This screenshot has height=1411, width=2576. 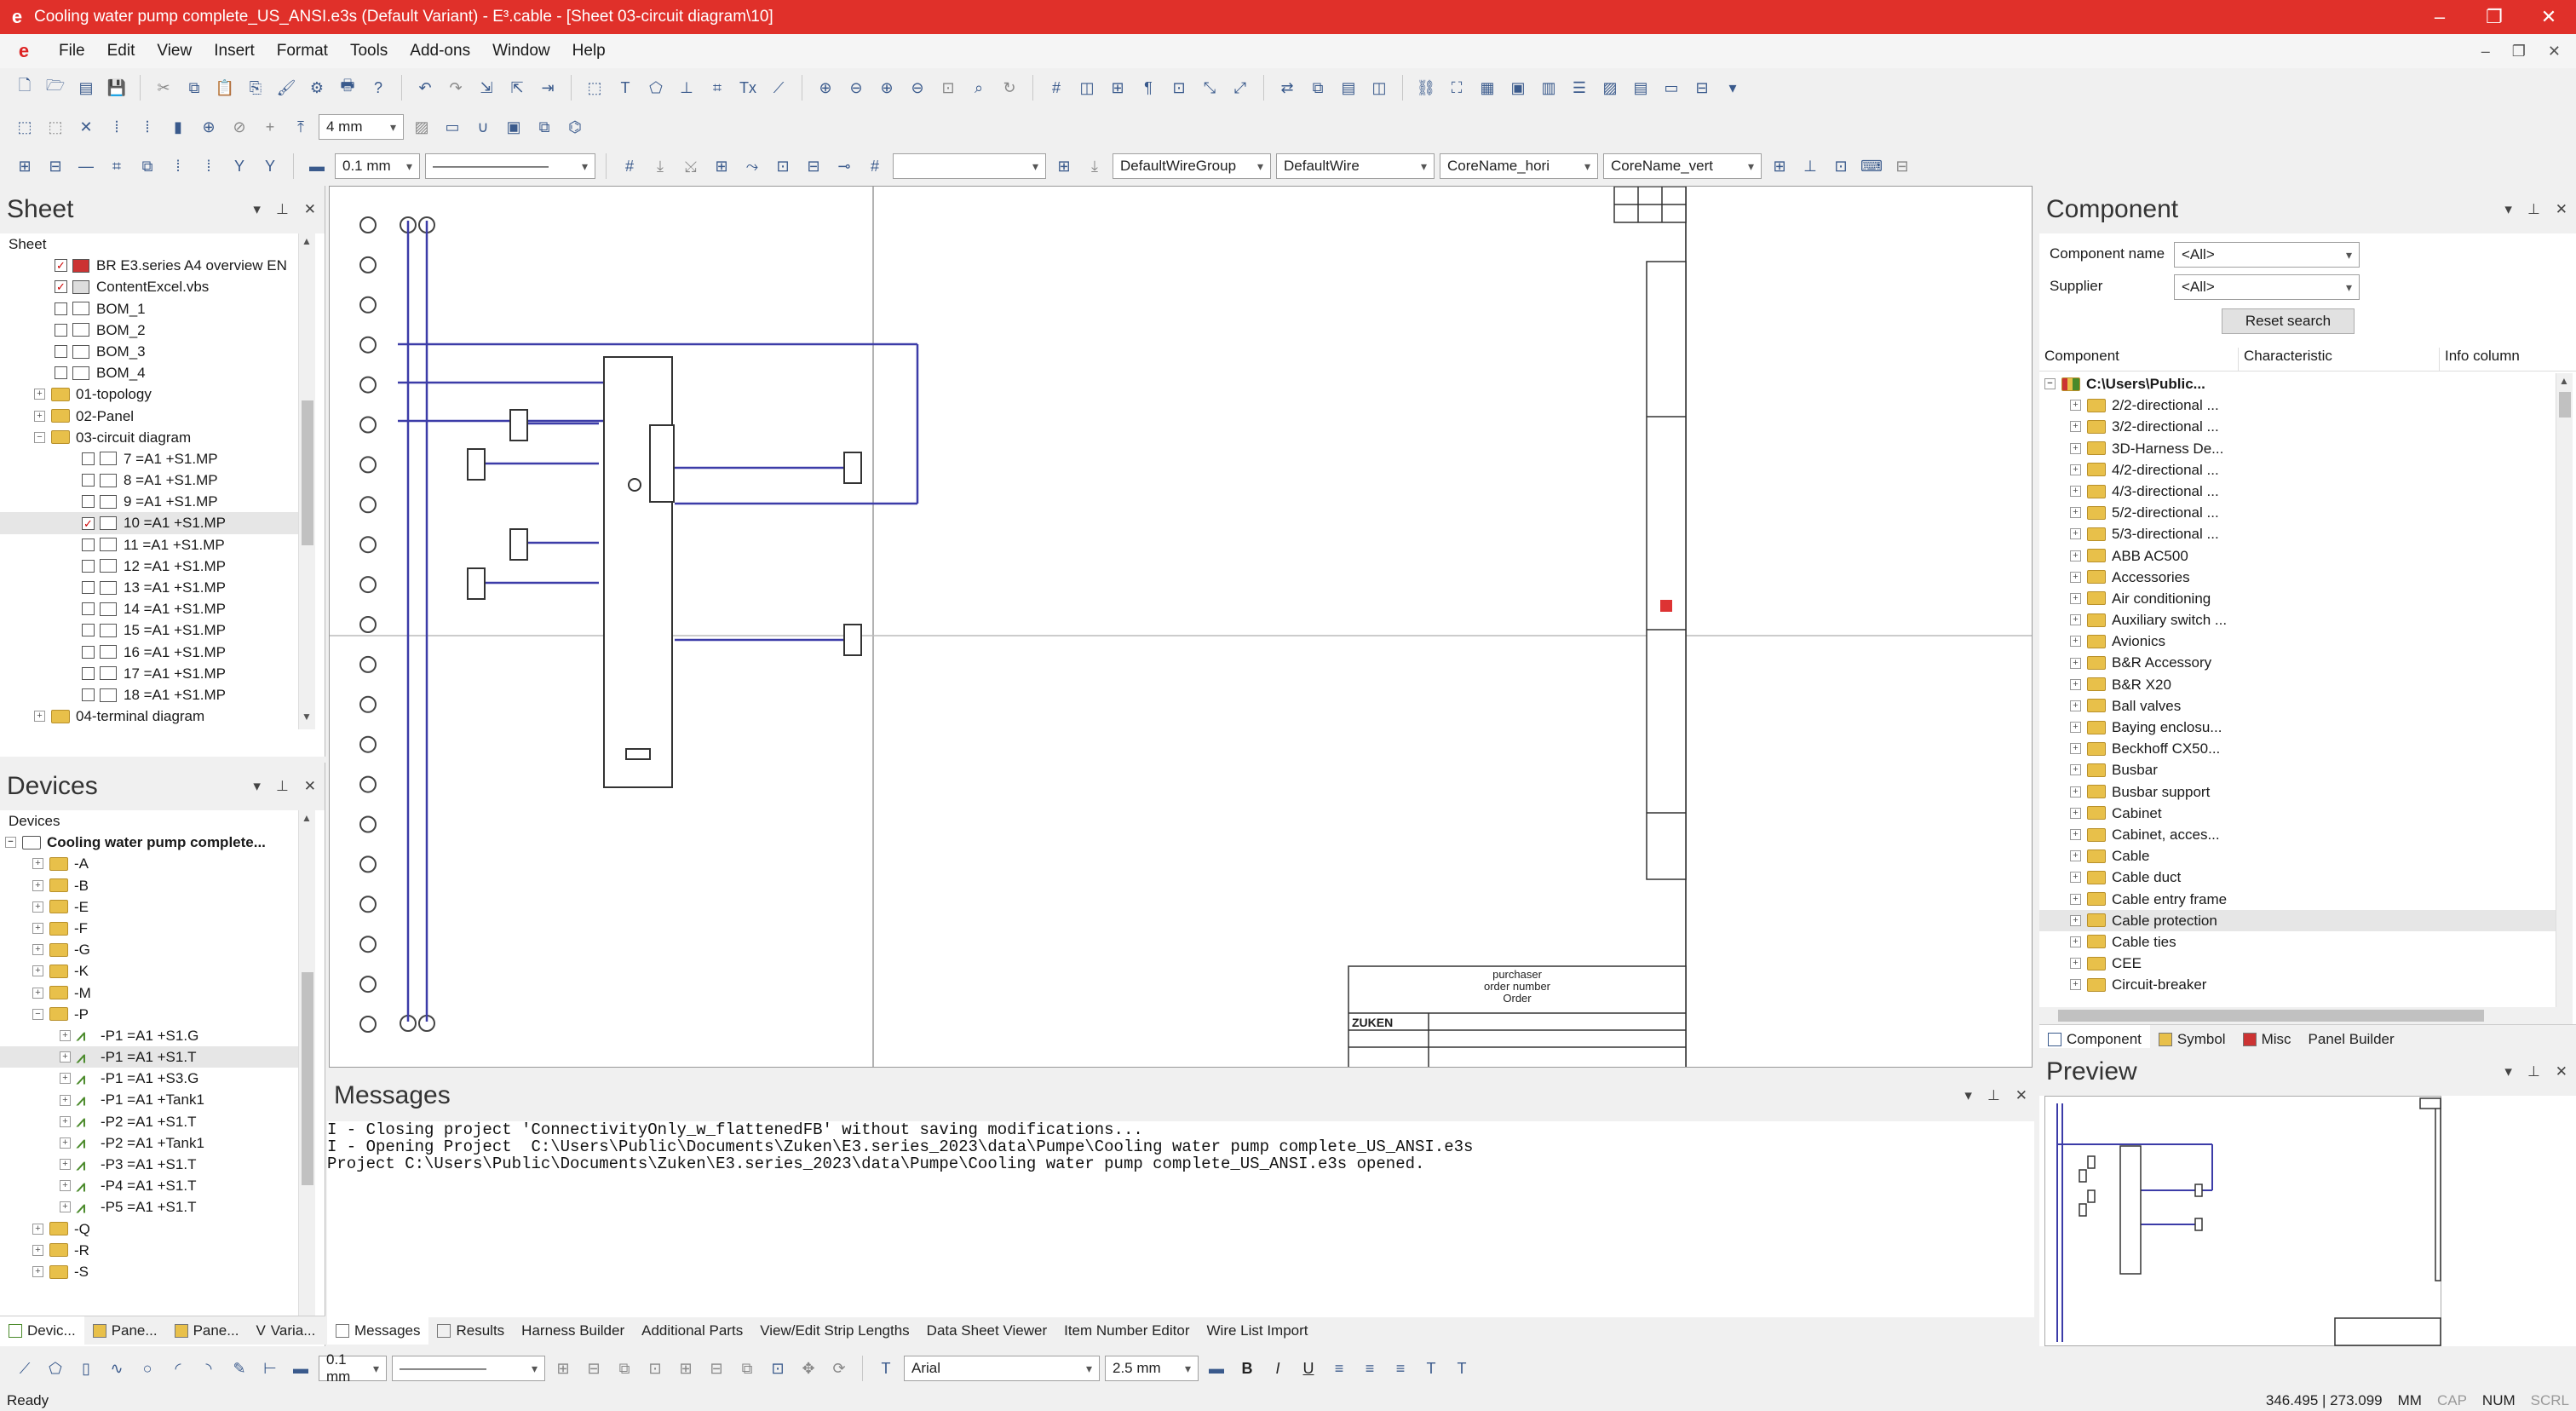 What do you see at coordinates (2297, 984) in the screenshot?
I see `component-folder: + Circuit-breaker` at bounding box center [2297, 984].